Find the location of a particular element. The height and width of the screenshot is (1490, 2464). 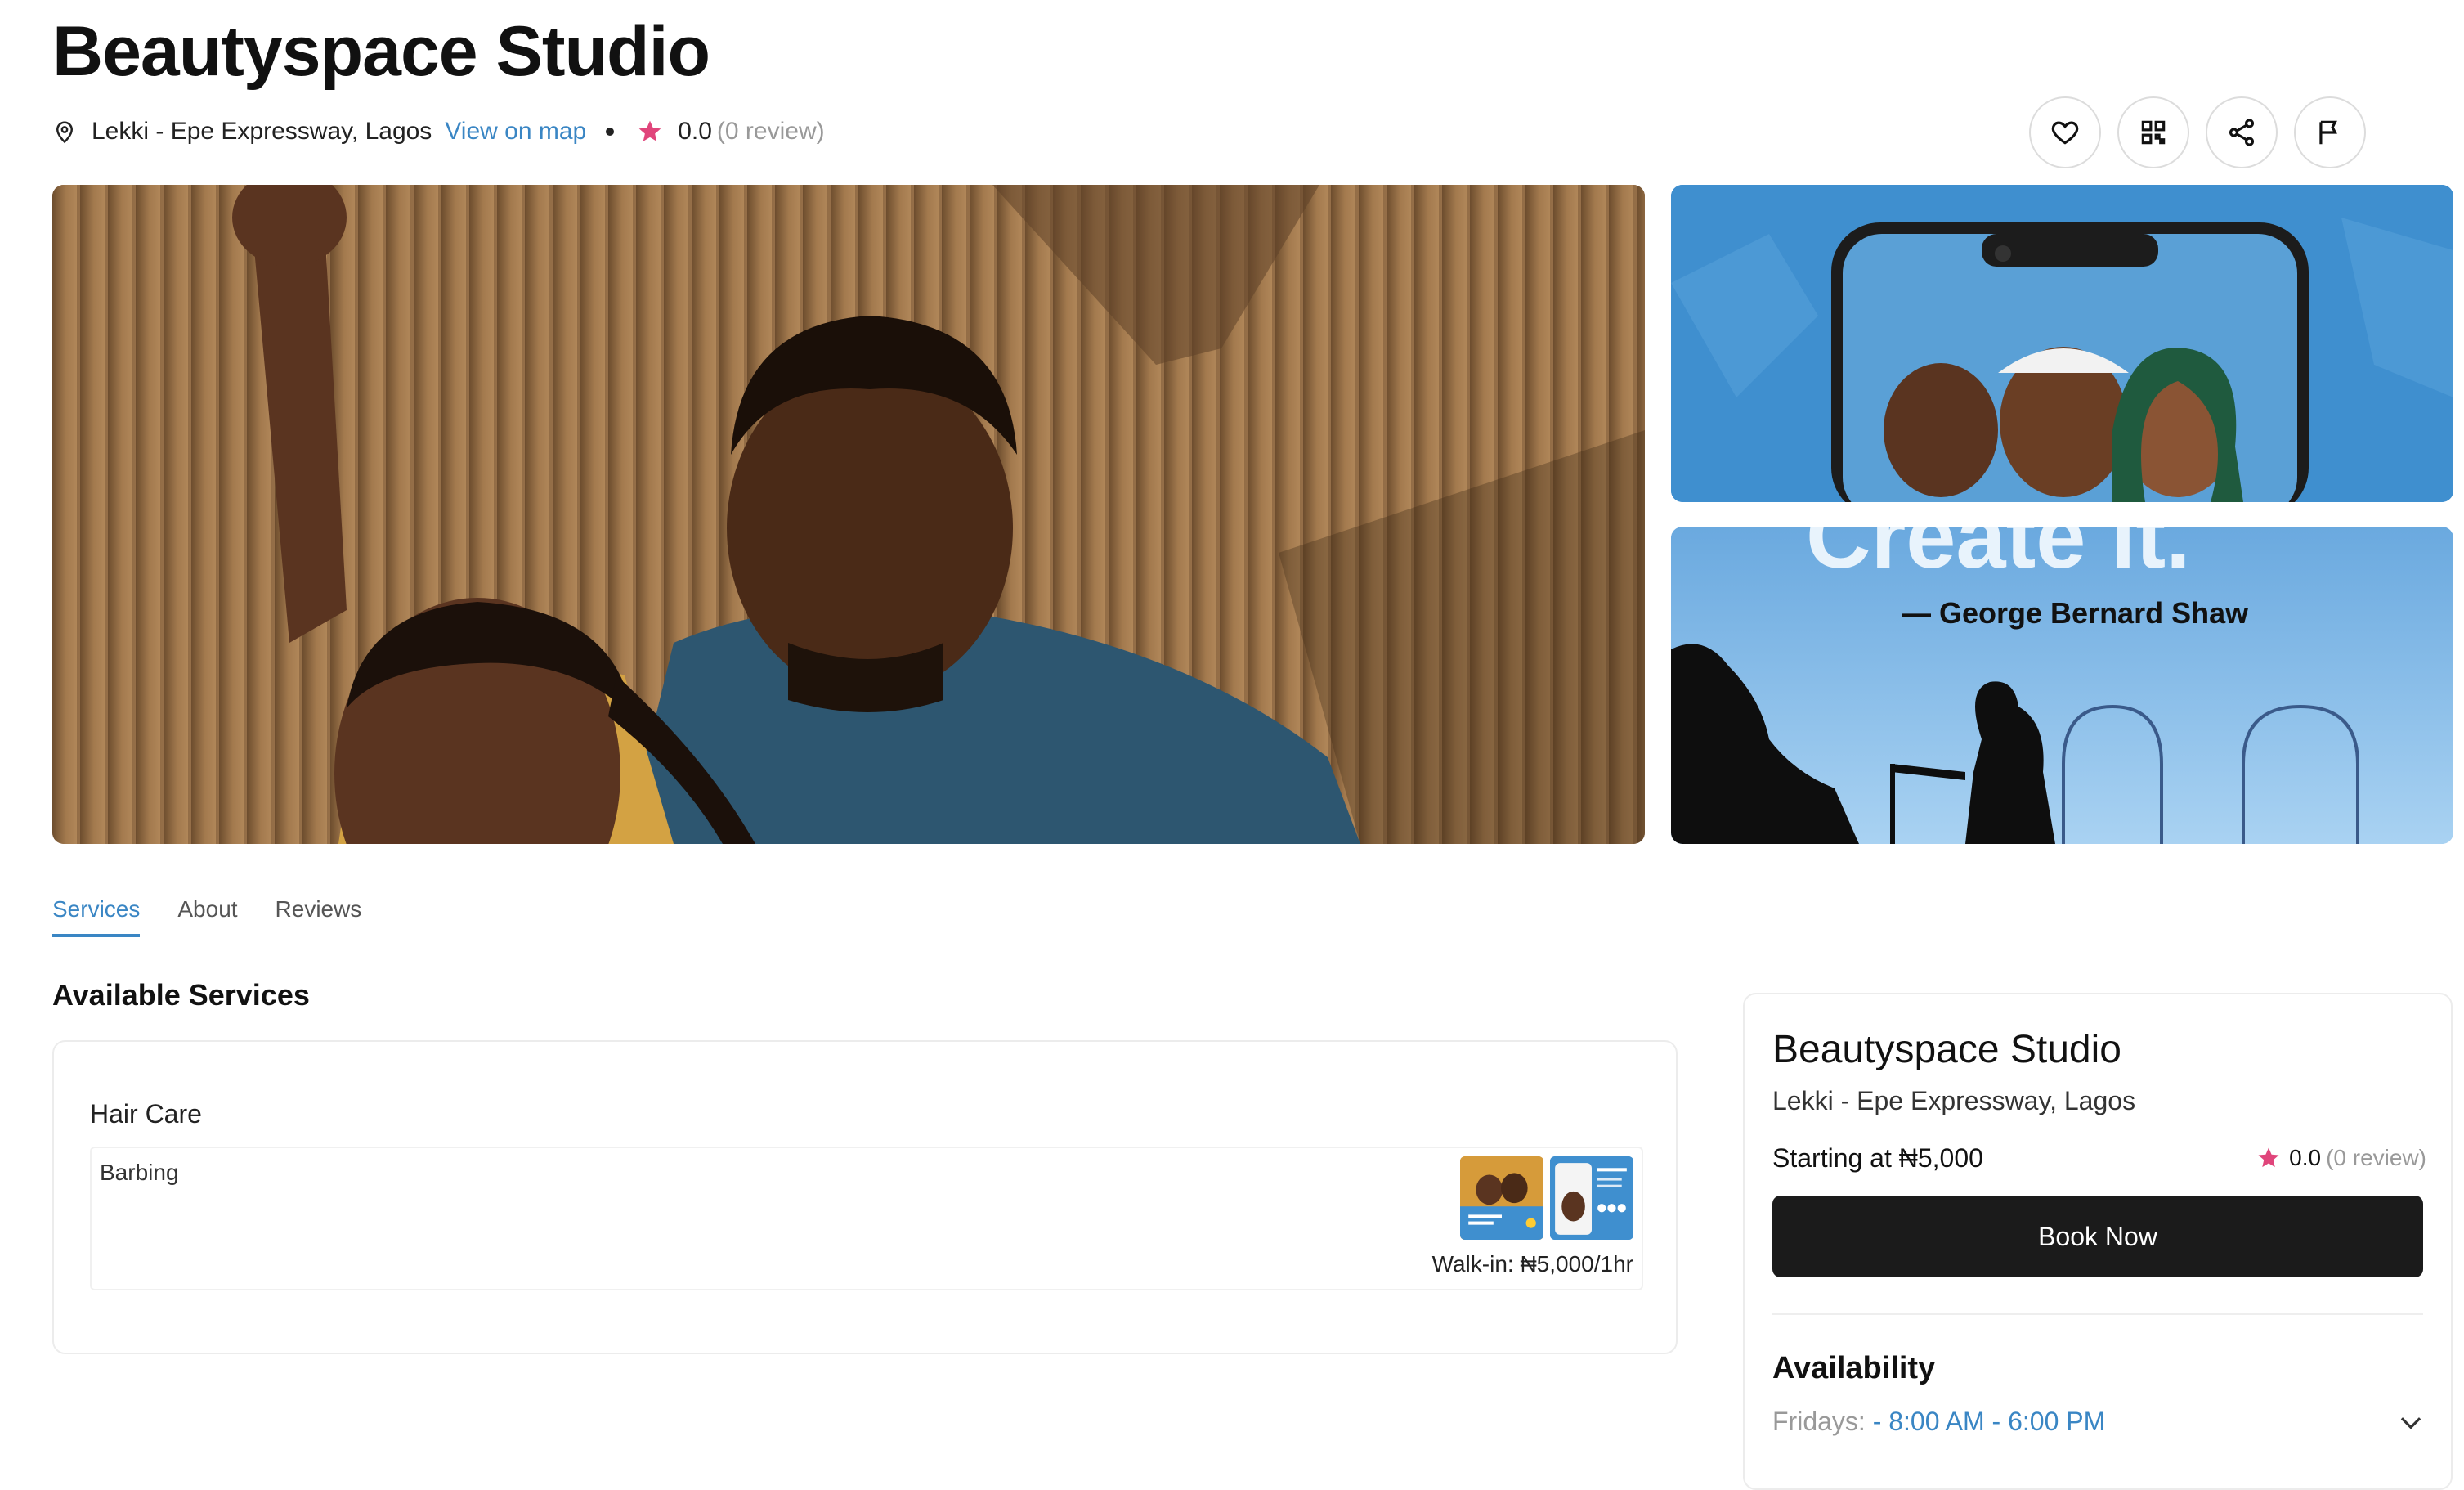

heart-icon is located at coordinates (2065, 133).